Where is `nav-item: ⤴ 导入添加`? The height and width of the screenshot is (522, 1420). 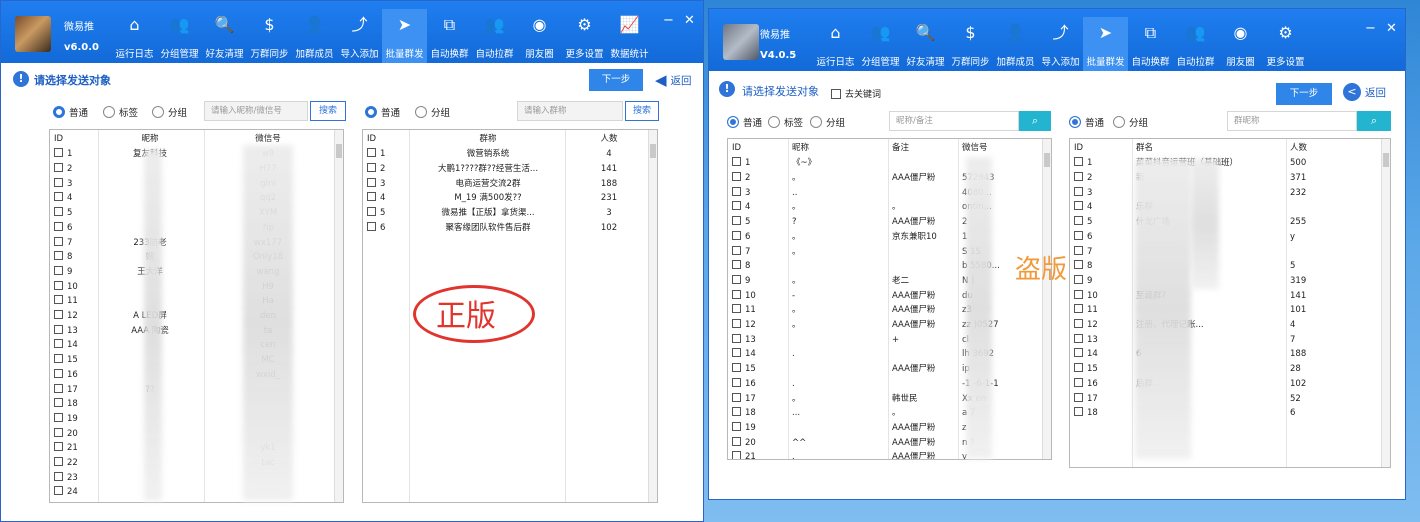 nav-item: ⤴ 导入添加 is located at coordinates (1060, 44).